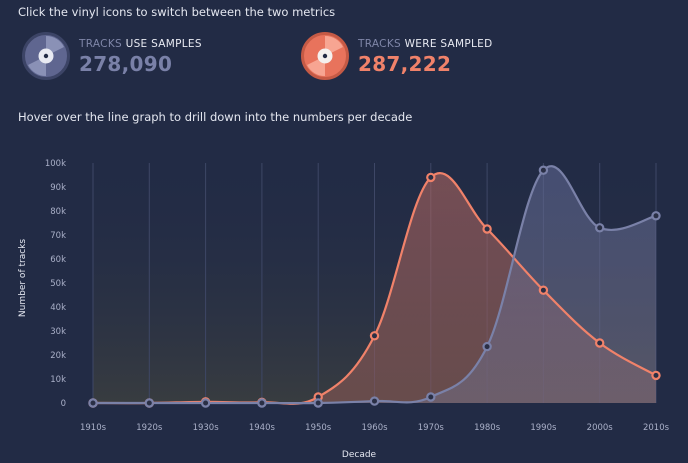 The height and width of the screenshot is (463, 688). What do you see at coordinates (93, 428) in the screenshot?
I see `x-tick-label: 1910s` at bounding box center [93, 428].